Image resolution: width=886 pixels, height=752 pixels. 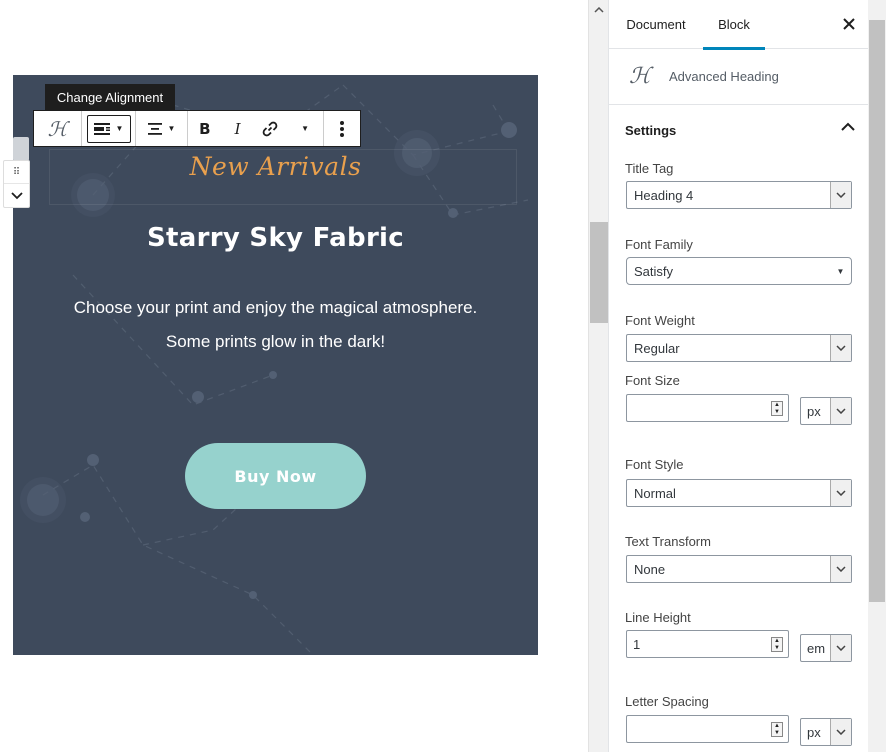 I want to click on italic-button: I, so click(x=238, y=128).